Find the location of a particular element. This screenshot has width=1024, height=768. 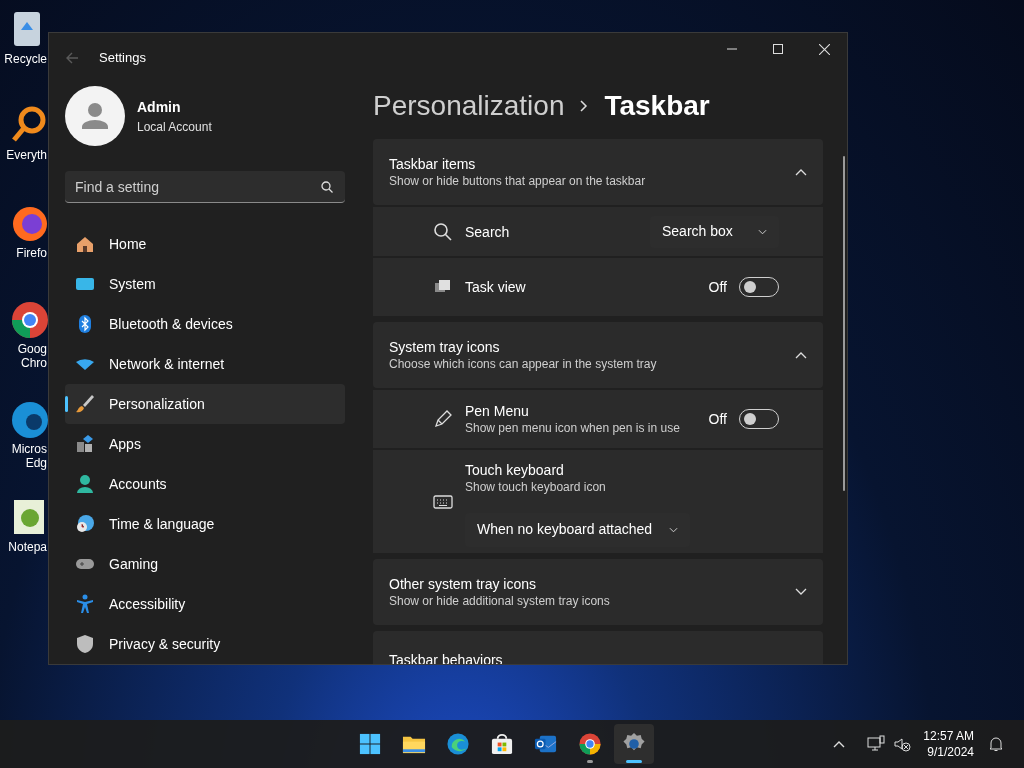

breadcrumb-parent: Personalization is located at coordinates (469, 106).